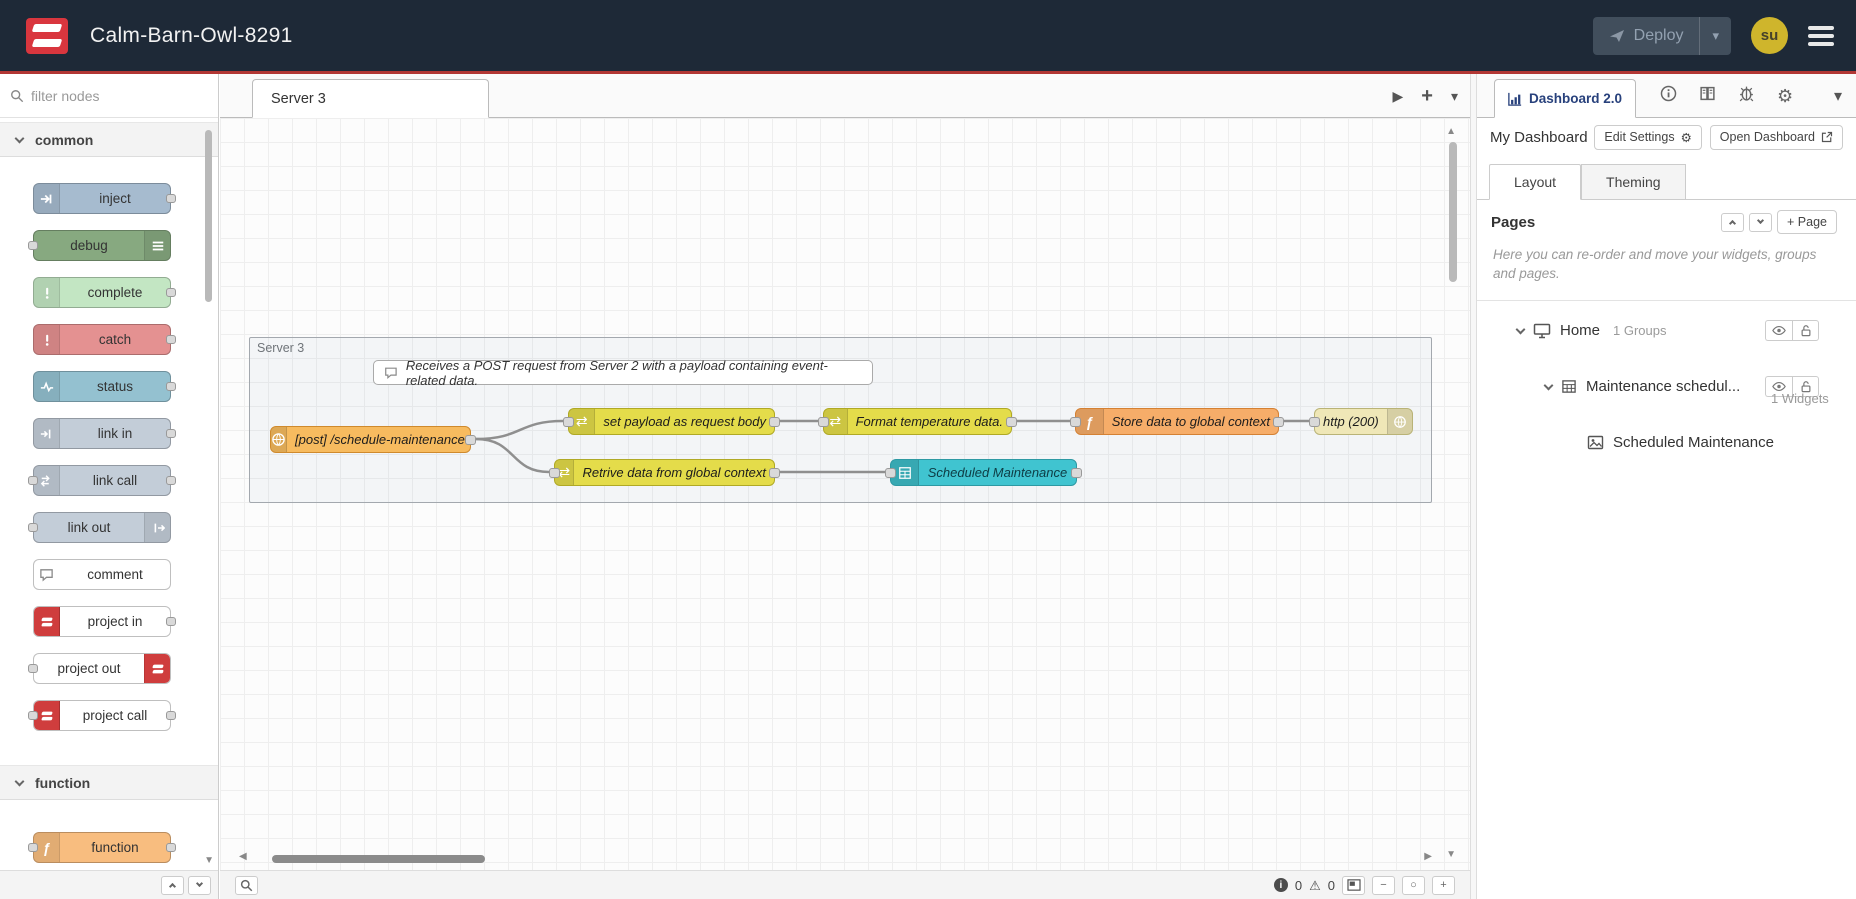  Describe the element at coordinates (928, 35) in the screenshot. I see `app-header: Calm-Barn-Owl-8291 Deploy ▾ su` at that location.